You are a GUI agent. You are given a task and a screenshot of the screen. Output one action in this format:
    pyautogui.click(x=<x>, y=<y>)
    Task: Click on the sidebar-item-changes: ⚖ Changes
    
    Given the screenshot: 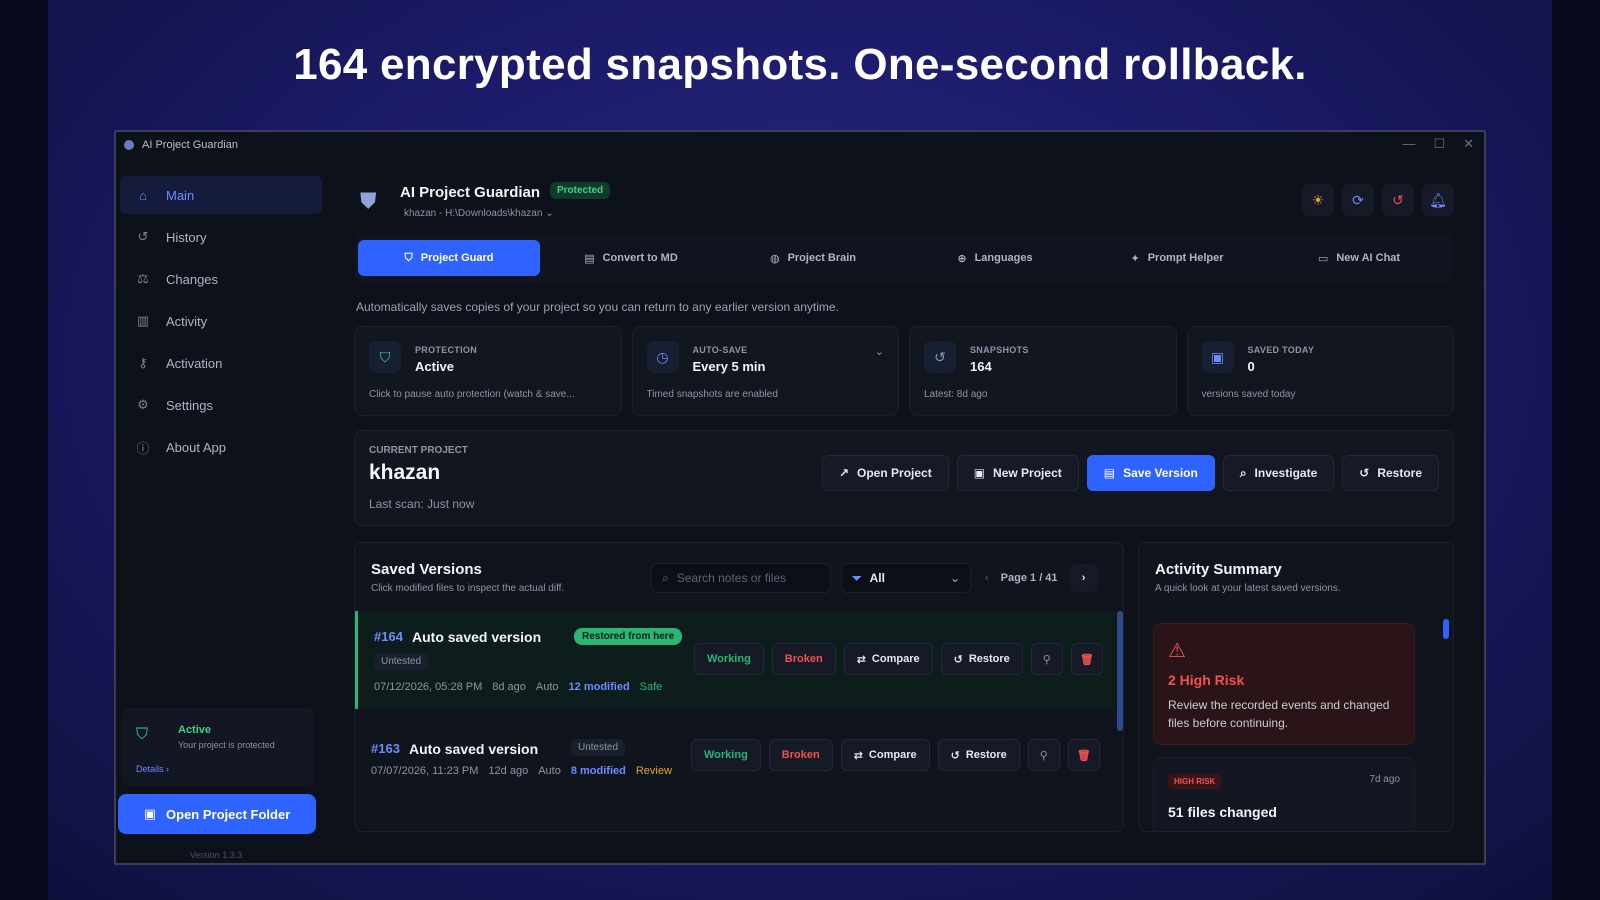 What is the action you would take?
    pyautogui.click(x=221, y=279)
    